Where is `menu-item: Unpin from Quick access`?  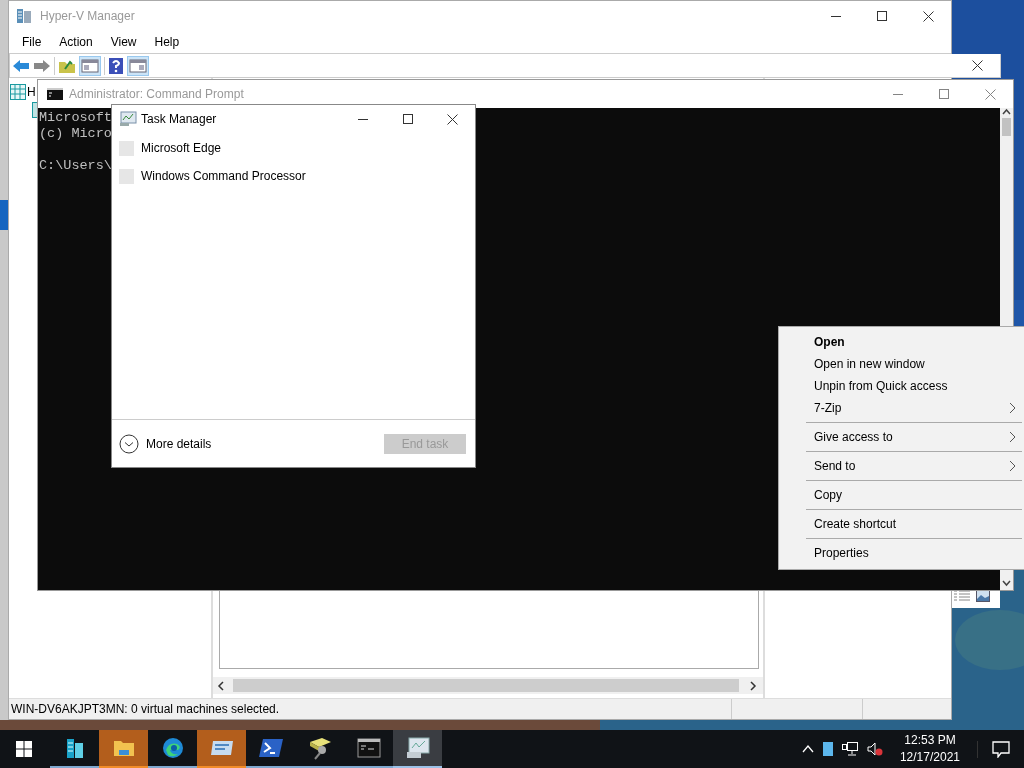
menu-item: Unpin from Quick access is located at coordinates (901, 386).